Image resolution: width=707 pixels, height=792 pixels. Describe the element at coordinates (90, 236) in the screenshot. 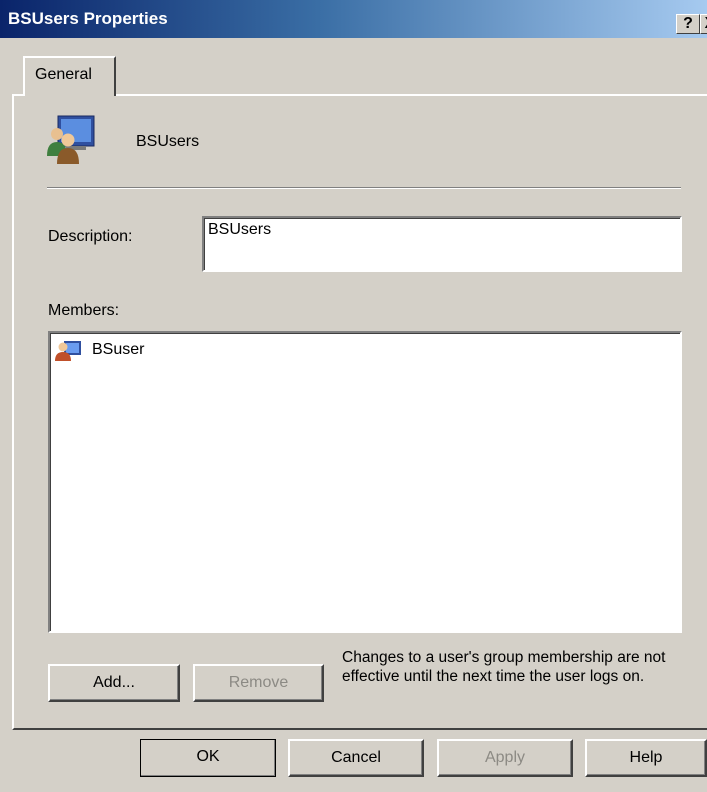

I see `description-label: Description:` at that location.